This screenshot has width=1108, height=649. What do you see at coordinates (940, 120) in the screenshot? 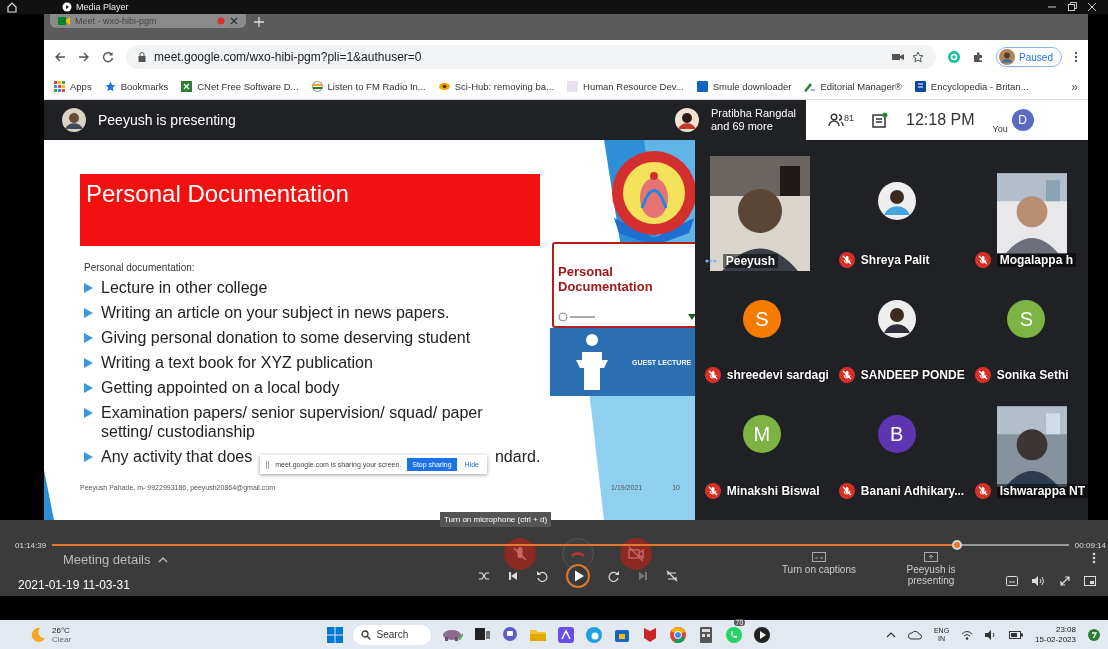
I see `meeting-time: 12:18 PM` at bounding box center [940, 120].